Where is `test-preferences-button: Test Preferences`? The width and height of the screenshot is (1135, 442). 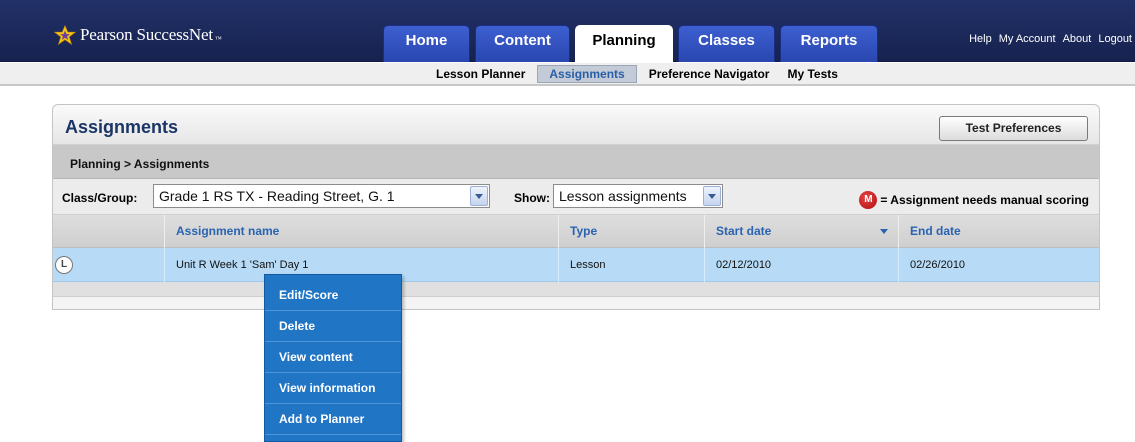
test-preferences-button: Test Preferences is located at coordinates (1013, 128).